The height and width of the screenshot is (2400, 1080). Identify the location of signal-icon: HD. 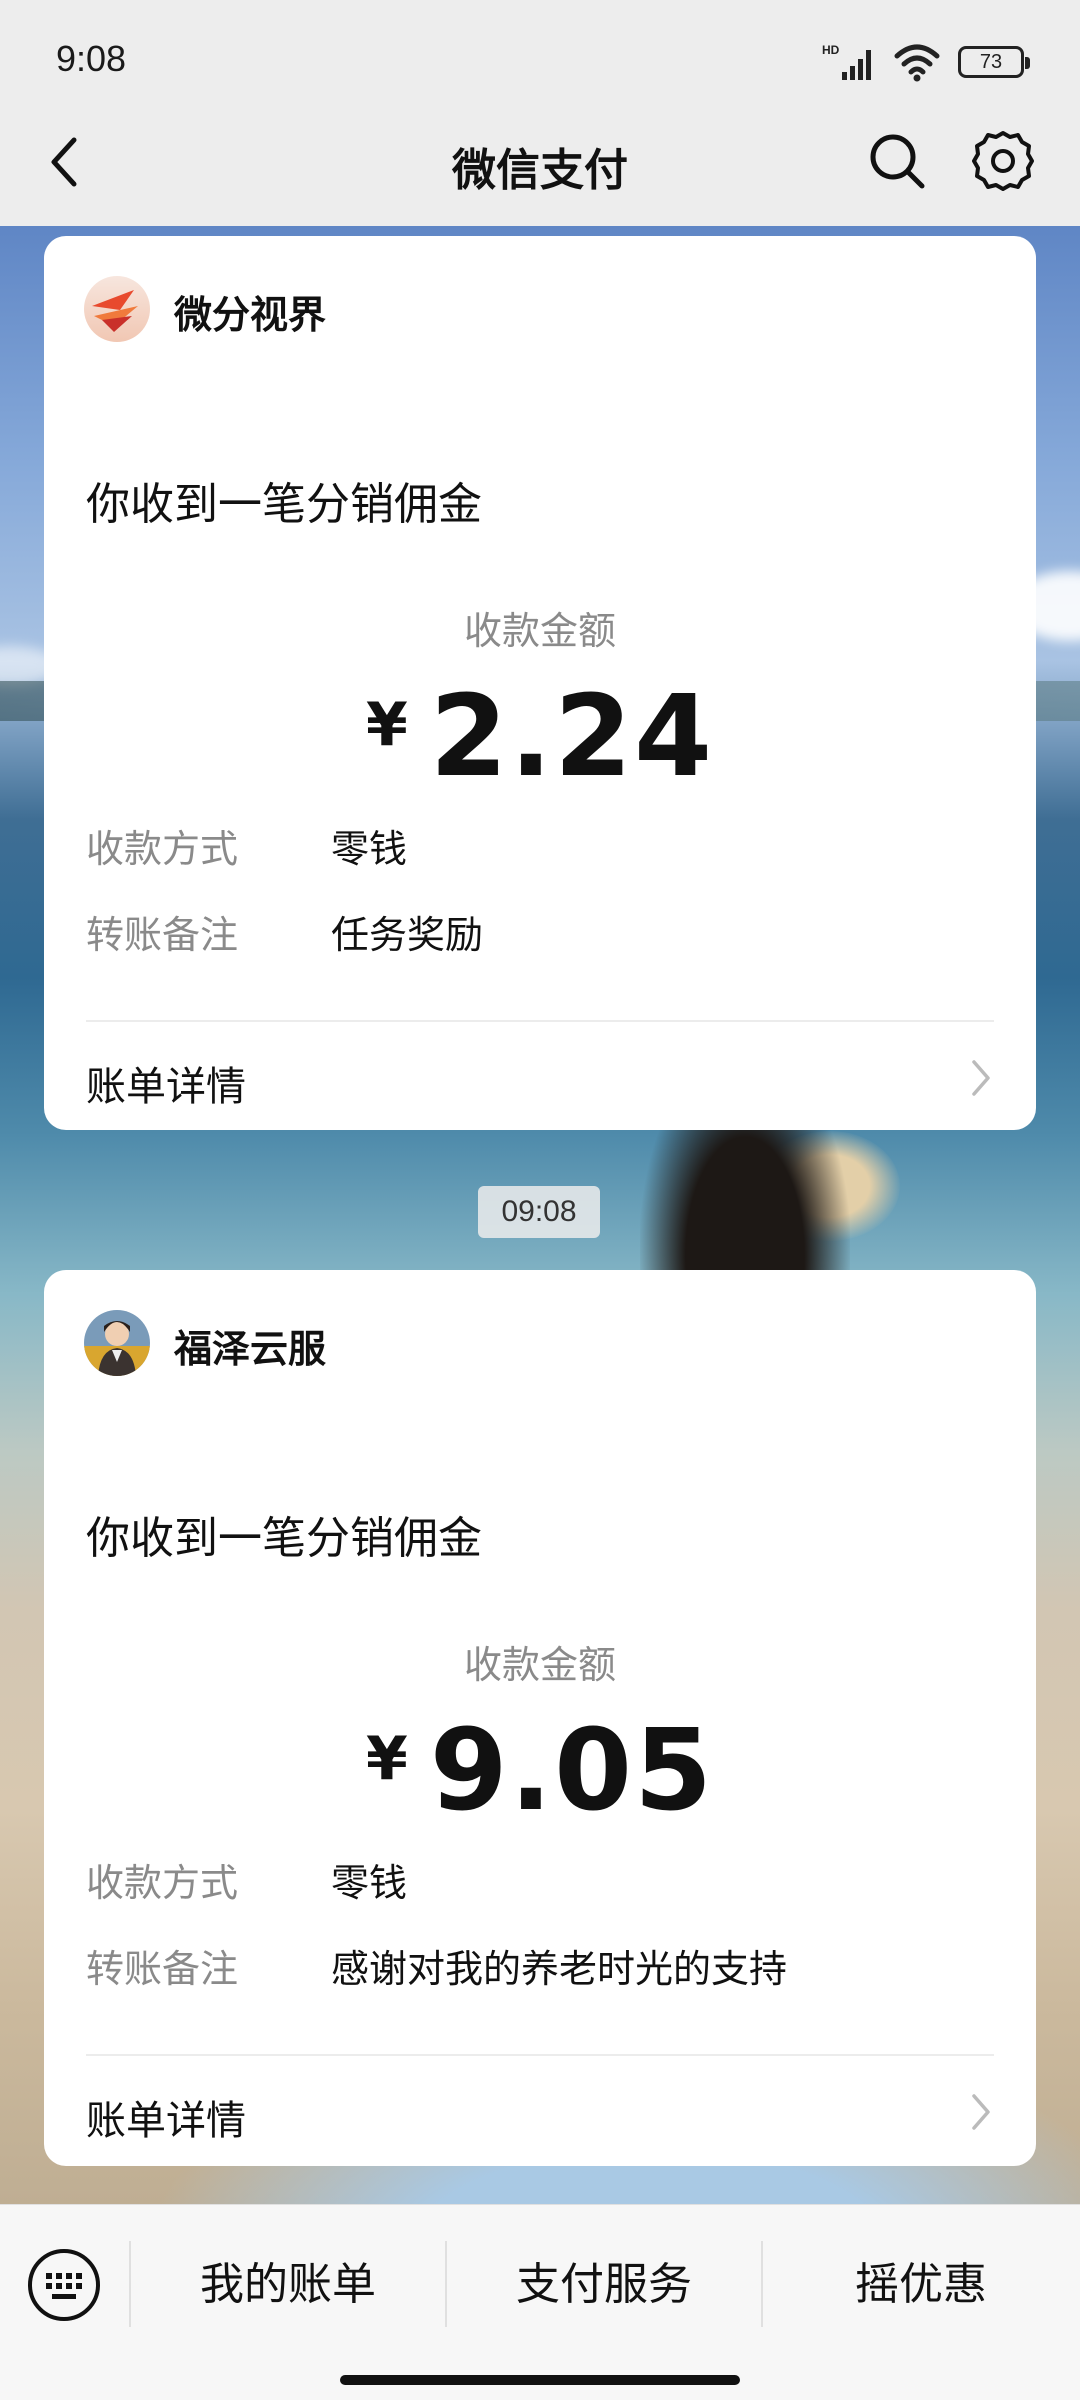
(846, 61).